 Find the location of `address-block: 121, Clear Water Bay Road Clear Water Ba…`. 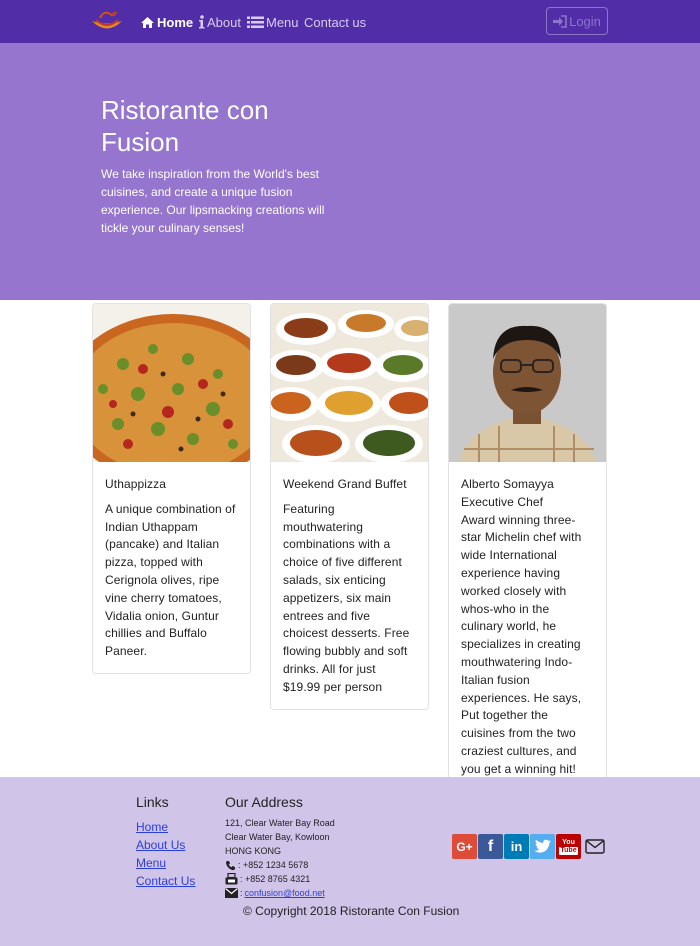

address-block: 121, Clear Water Bay Road Clear Water Ba… is located at coordinates (280, 858).